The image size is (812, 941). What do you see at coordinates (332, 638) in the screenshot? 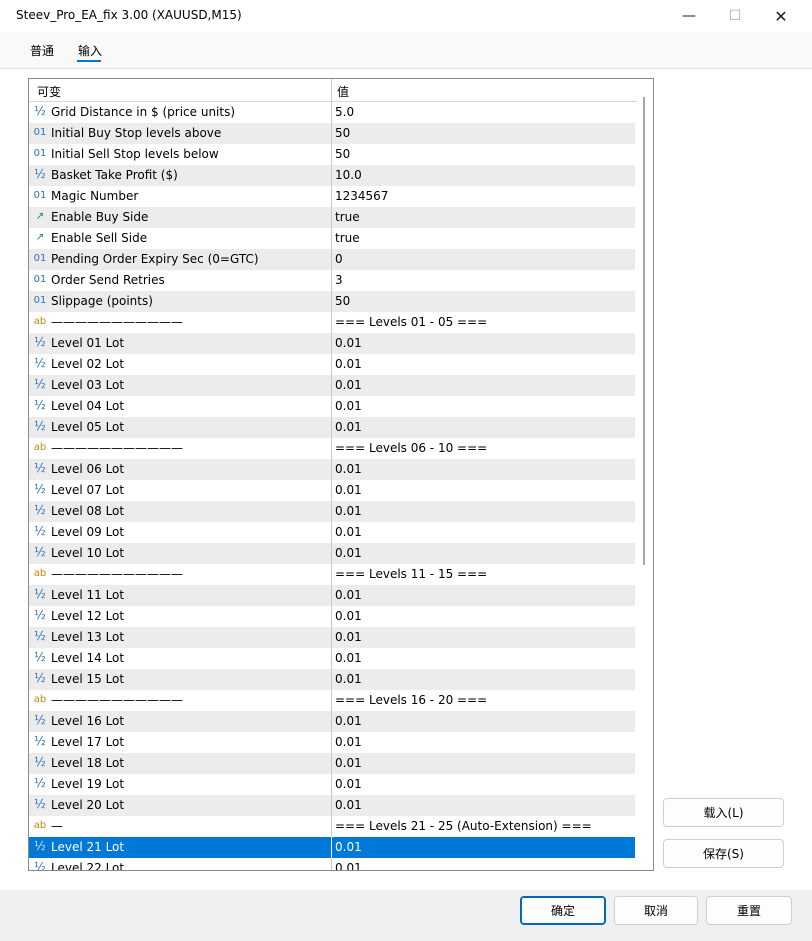
I see `table-row: ½ Level 13 Lot 0.01` at bounding box center [332, 638].